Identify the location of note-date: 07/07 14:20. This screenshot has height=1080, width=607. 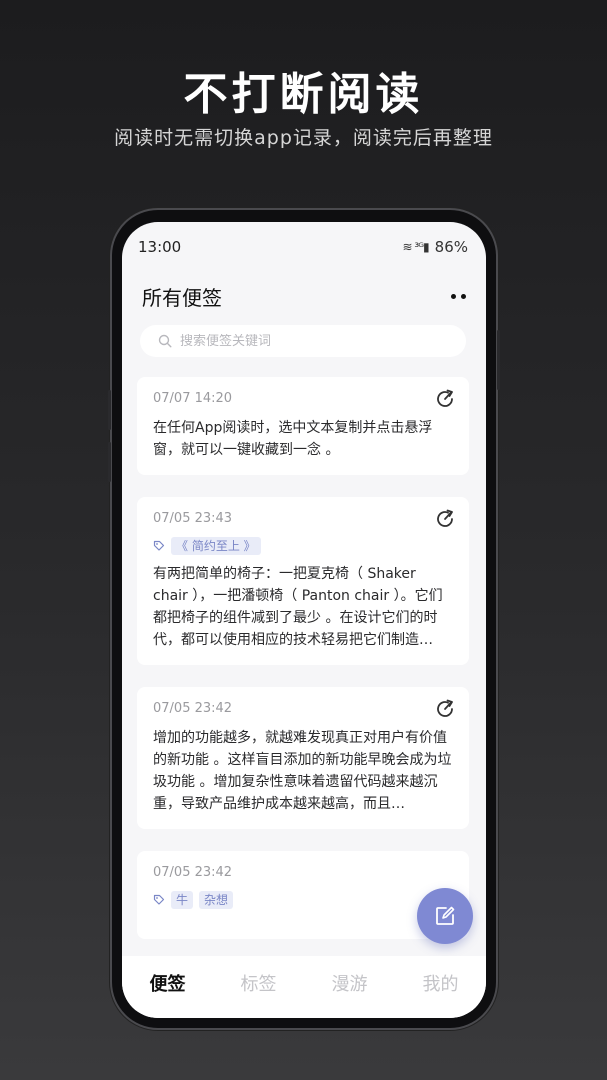
(193, 398).